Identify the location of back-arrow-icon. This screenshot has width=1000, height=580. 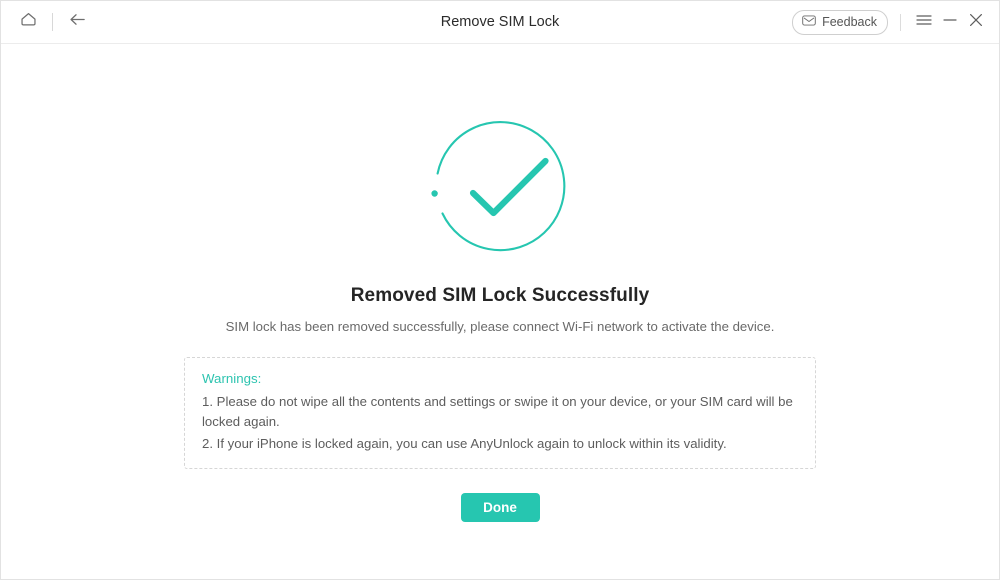
(77, 22).